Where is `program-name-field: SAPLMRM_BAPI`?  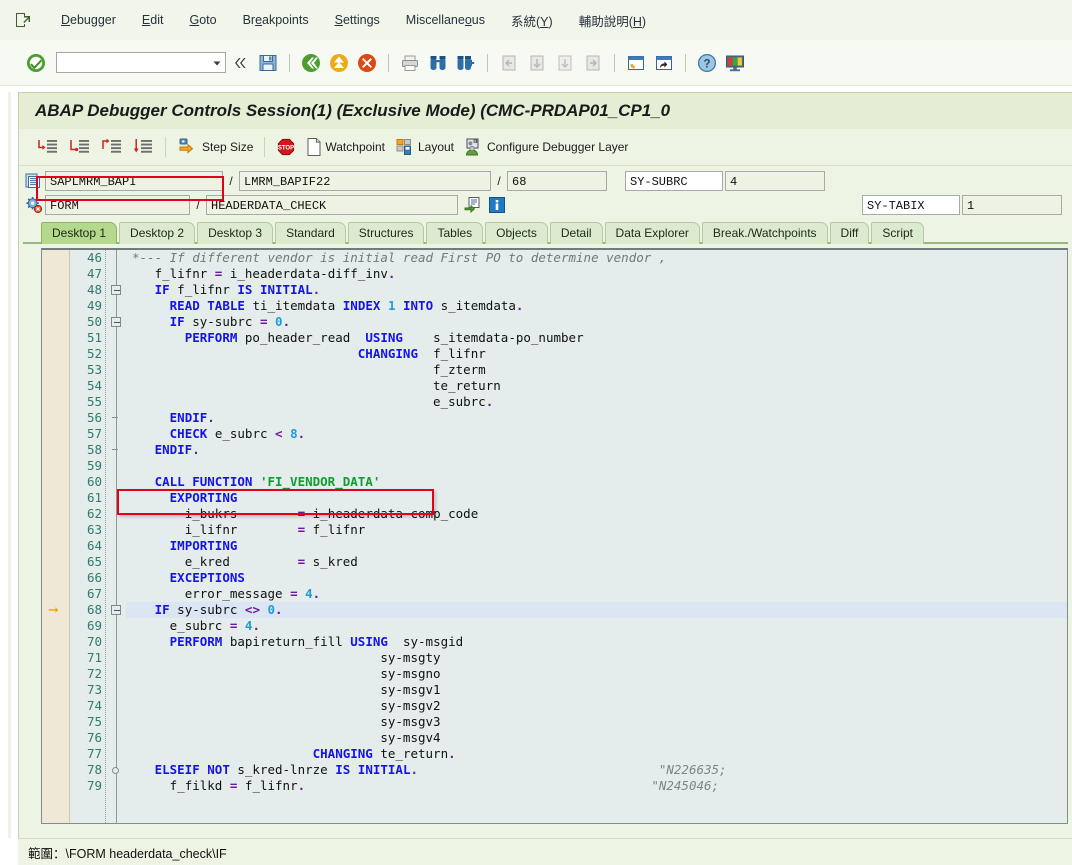
program-name-field: SAPLMRM_BAPI is located at coordinates (134, 181).